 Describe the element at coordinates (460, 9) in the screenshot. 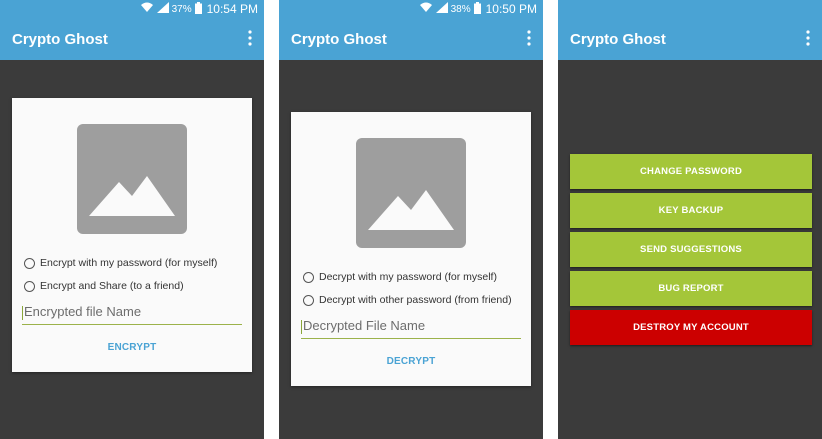

I see `battery-percent: 38%` at that location.